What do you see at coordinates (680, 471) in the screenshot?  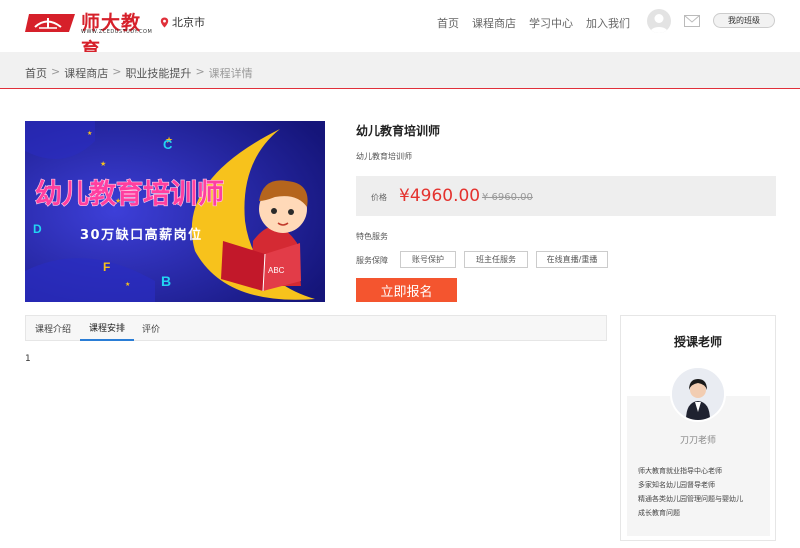 I see `teacher-desc-line: 师大教育就业指导中心老师` at bounding box center [680, 471].